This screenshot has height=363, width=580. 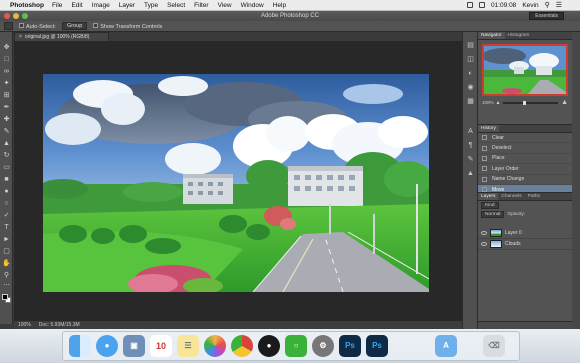 I want to click on workspace-switcher: Essentials, so click(x=546, y=16).